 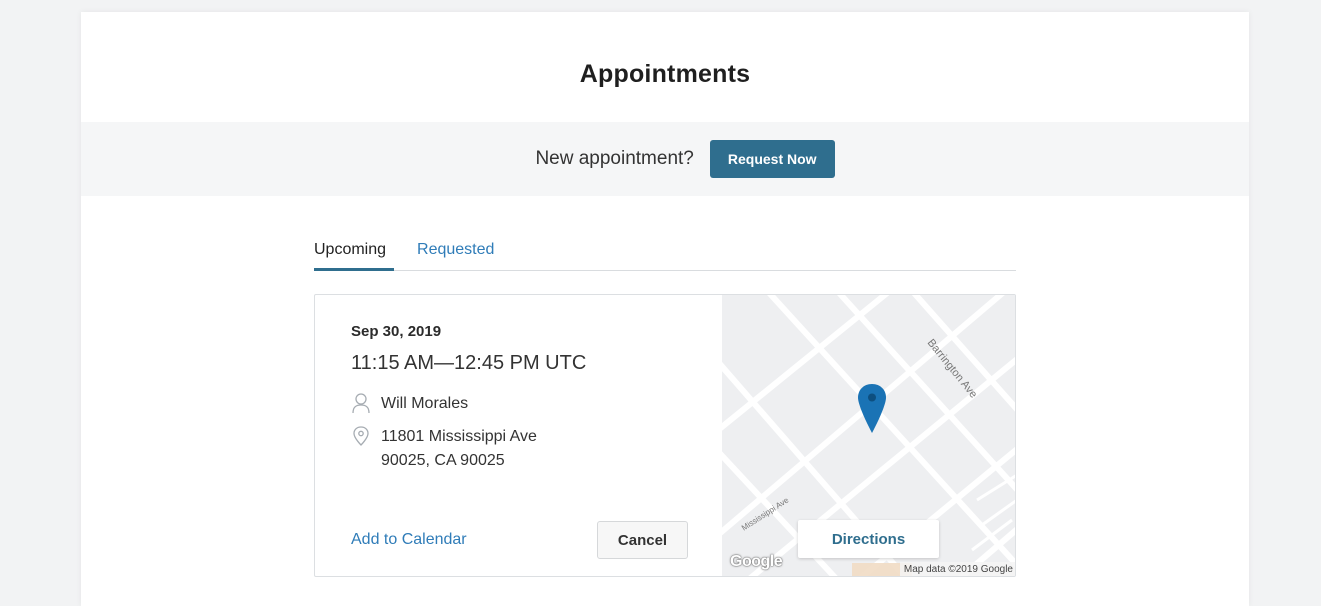 What do you see at coordinates (361, 403) in the screenshot?
I see `person-icon` at bounding box center [361, 403].